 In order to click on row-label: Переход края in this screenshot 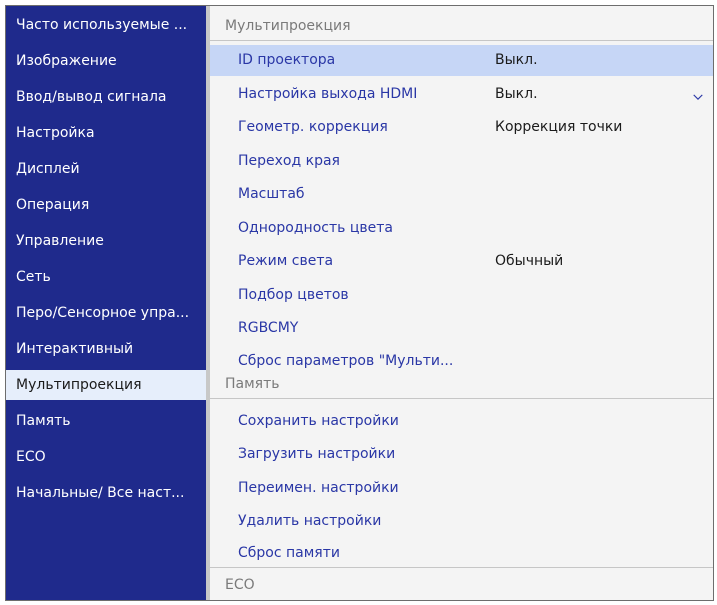, I will do `click(289, 161)`.